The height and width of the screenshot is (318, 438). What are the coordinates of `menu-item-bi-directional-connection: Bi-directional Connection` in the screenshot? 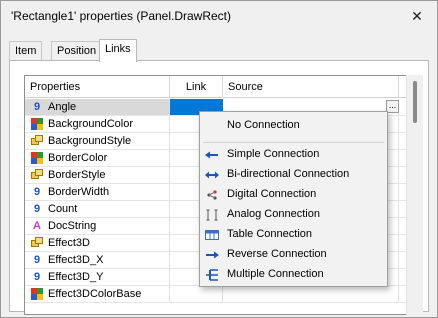 It's located at (293, 174).